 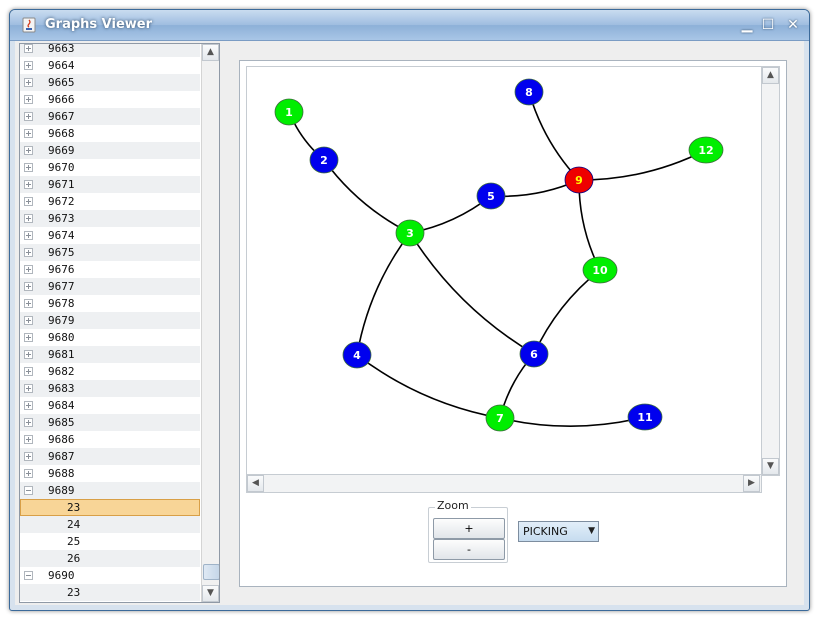 What do you see at coordinates (255, 483) in the screenshot?
I see `graph-scroll-left-icon: ◀` at bounding box center [255, 483].